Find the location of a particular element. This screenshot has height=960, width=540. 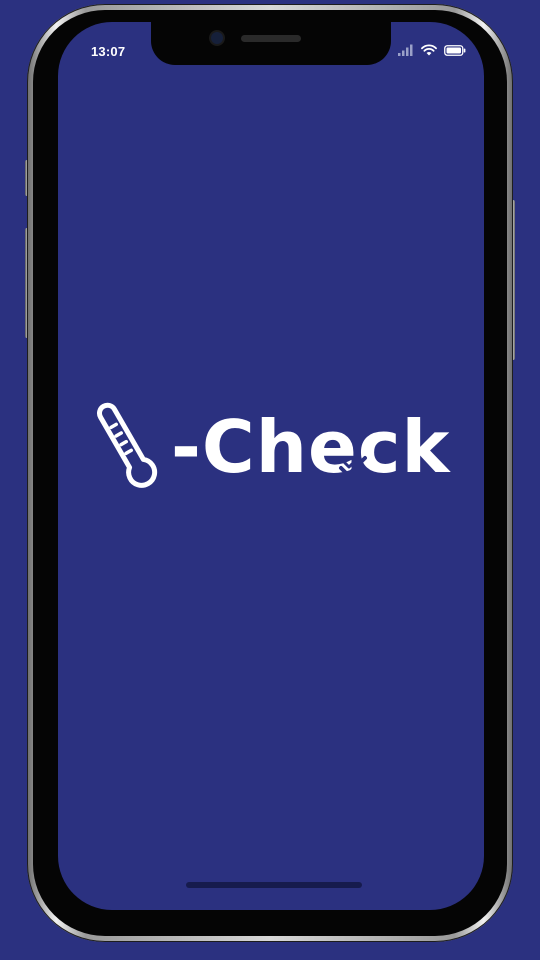

earpiece-speaker is located at coordinates (271, 38).